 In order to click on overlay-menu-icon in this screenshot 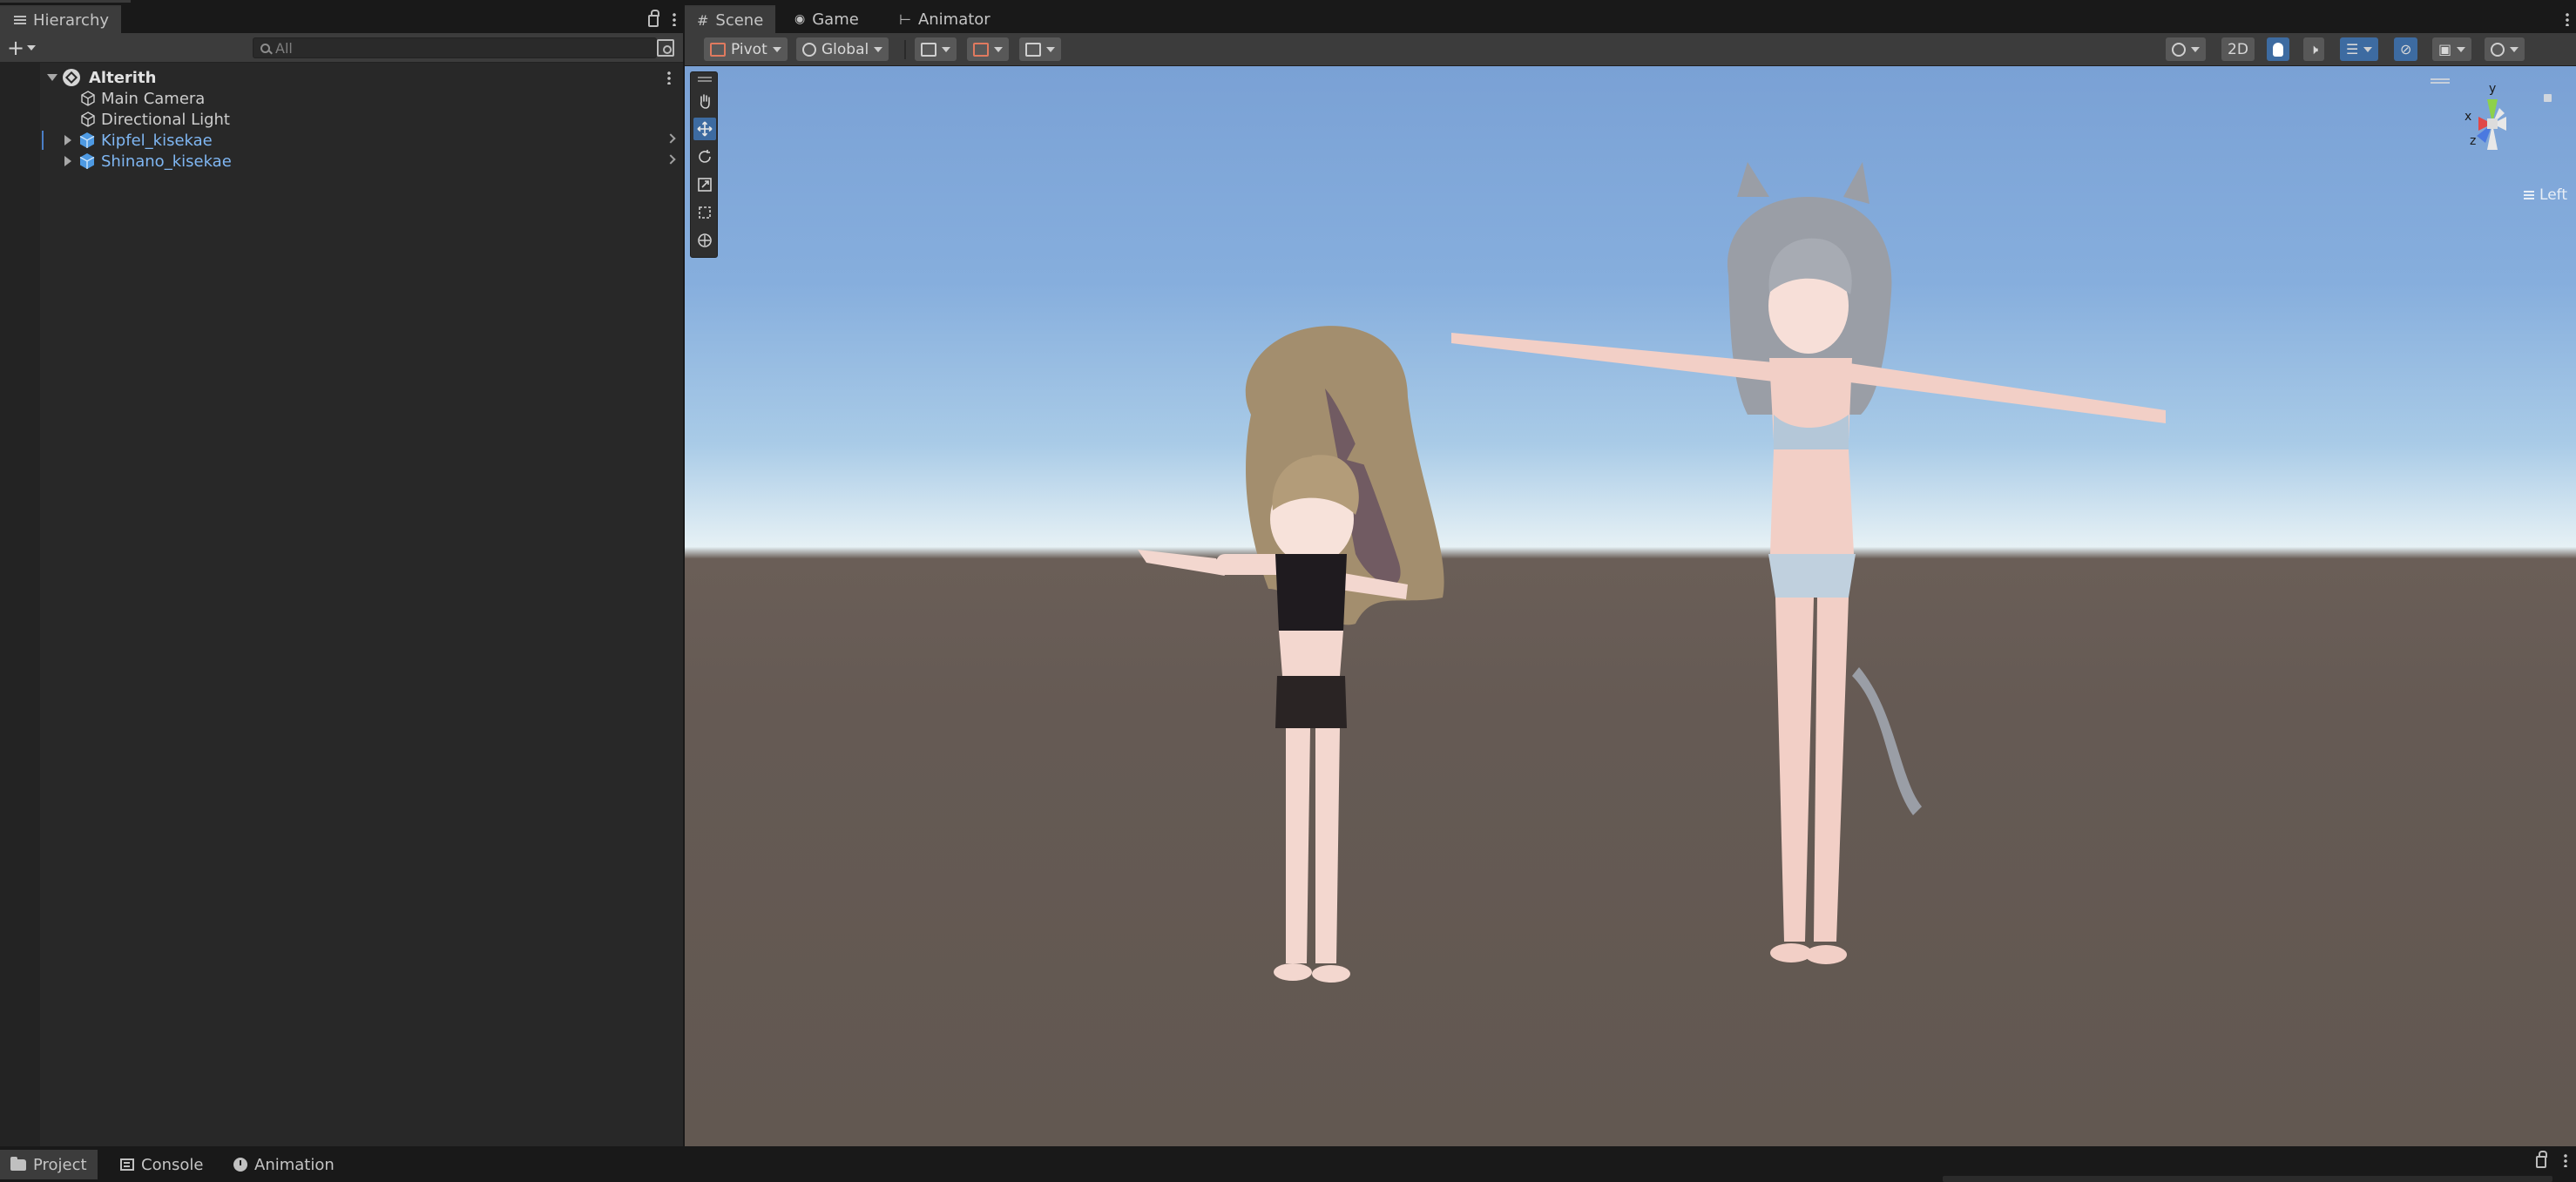, I will do `click(2440, 79)`.